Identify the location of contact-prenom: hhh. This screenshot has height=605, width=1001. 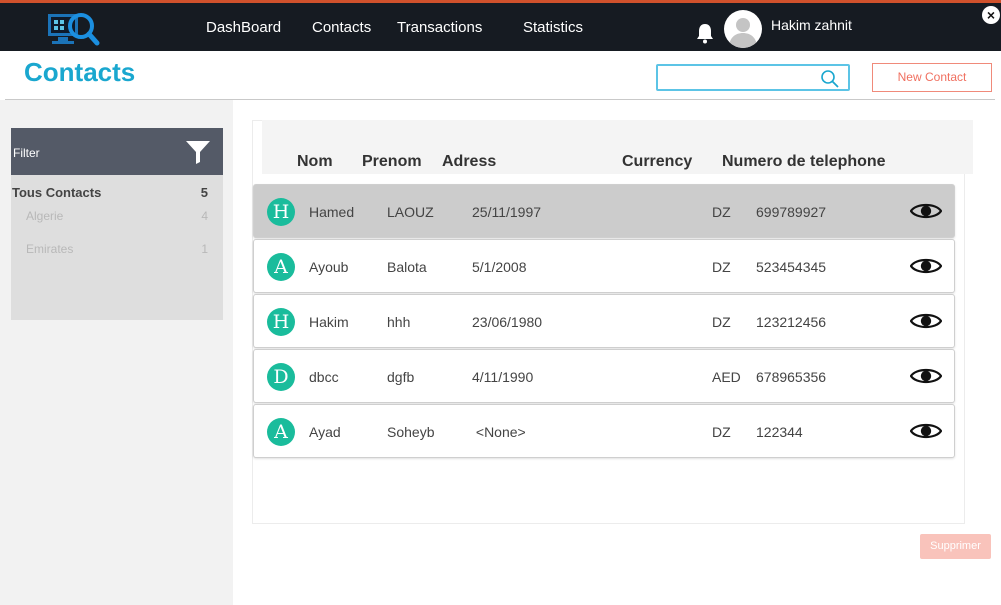
(399, 322).